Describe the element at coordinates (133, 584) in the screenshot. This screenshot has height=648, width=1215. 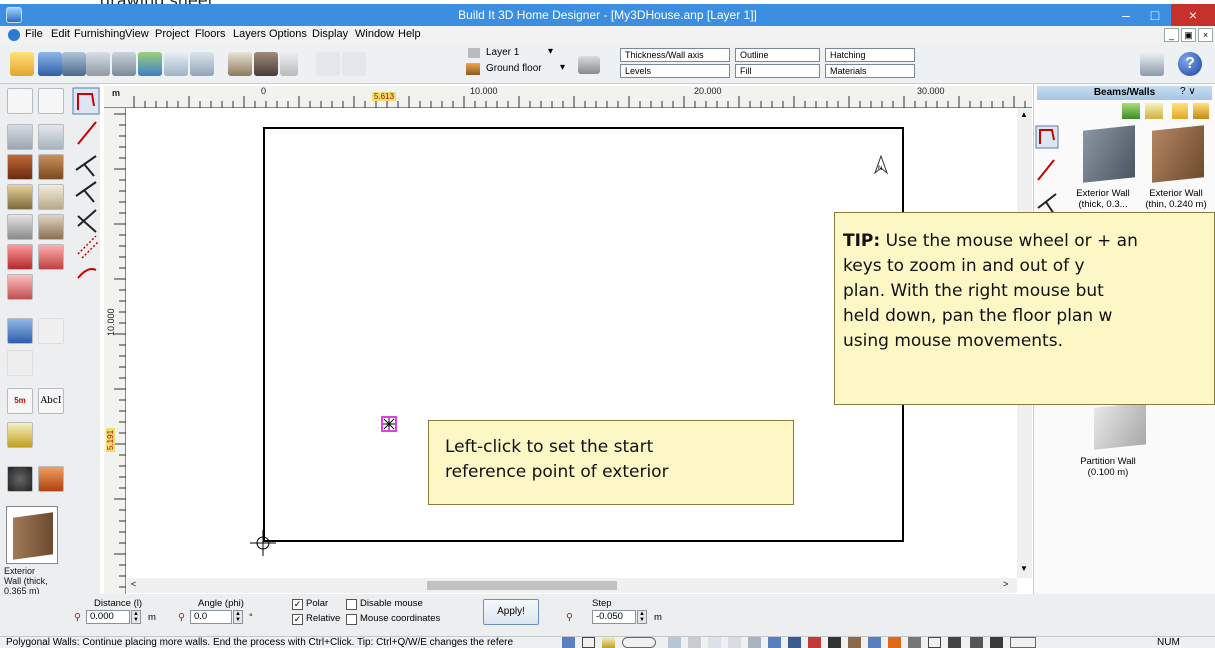
I see `scroll-left-arrow-icon: <` at that location.